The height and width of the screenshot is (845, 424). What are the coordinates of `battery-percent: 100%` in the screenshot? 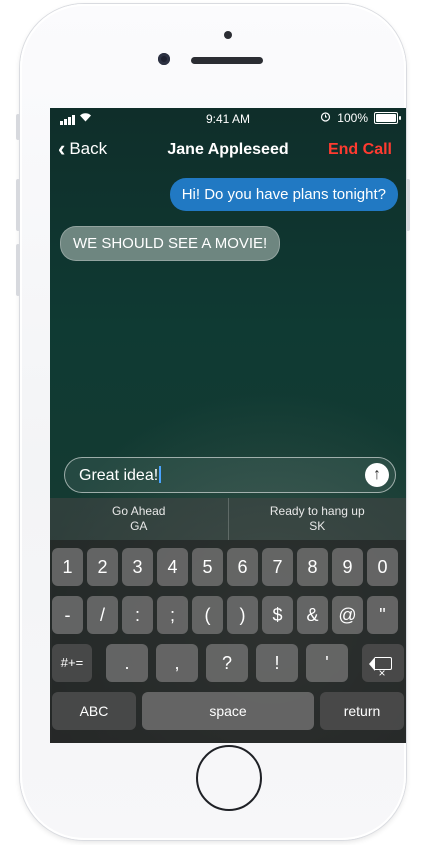 It's located at (352, 118).